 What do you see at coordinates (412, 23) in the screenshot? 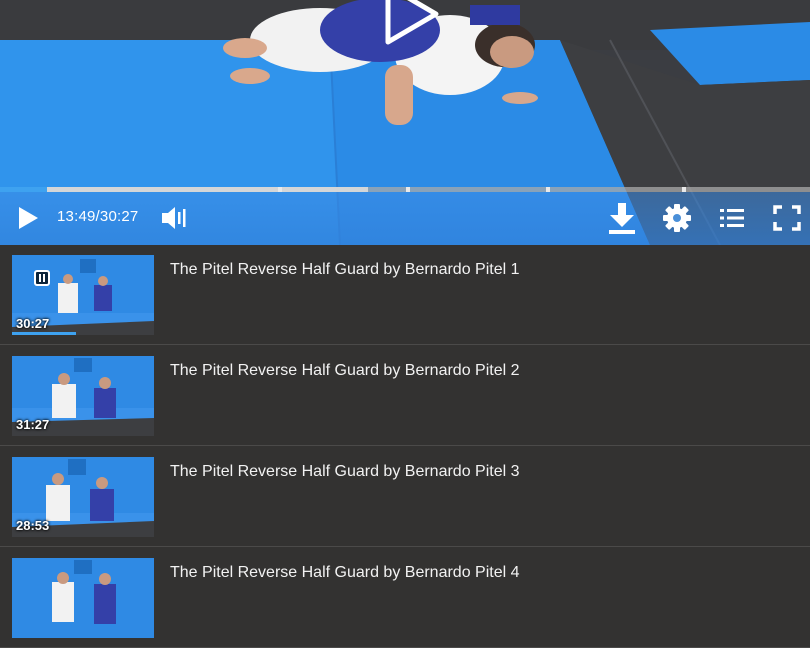
I see `big-play-icon` at bounding box center [412, 23].